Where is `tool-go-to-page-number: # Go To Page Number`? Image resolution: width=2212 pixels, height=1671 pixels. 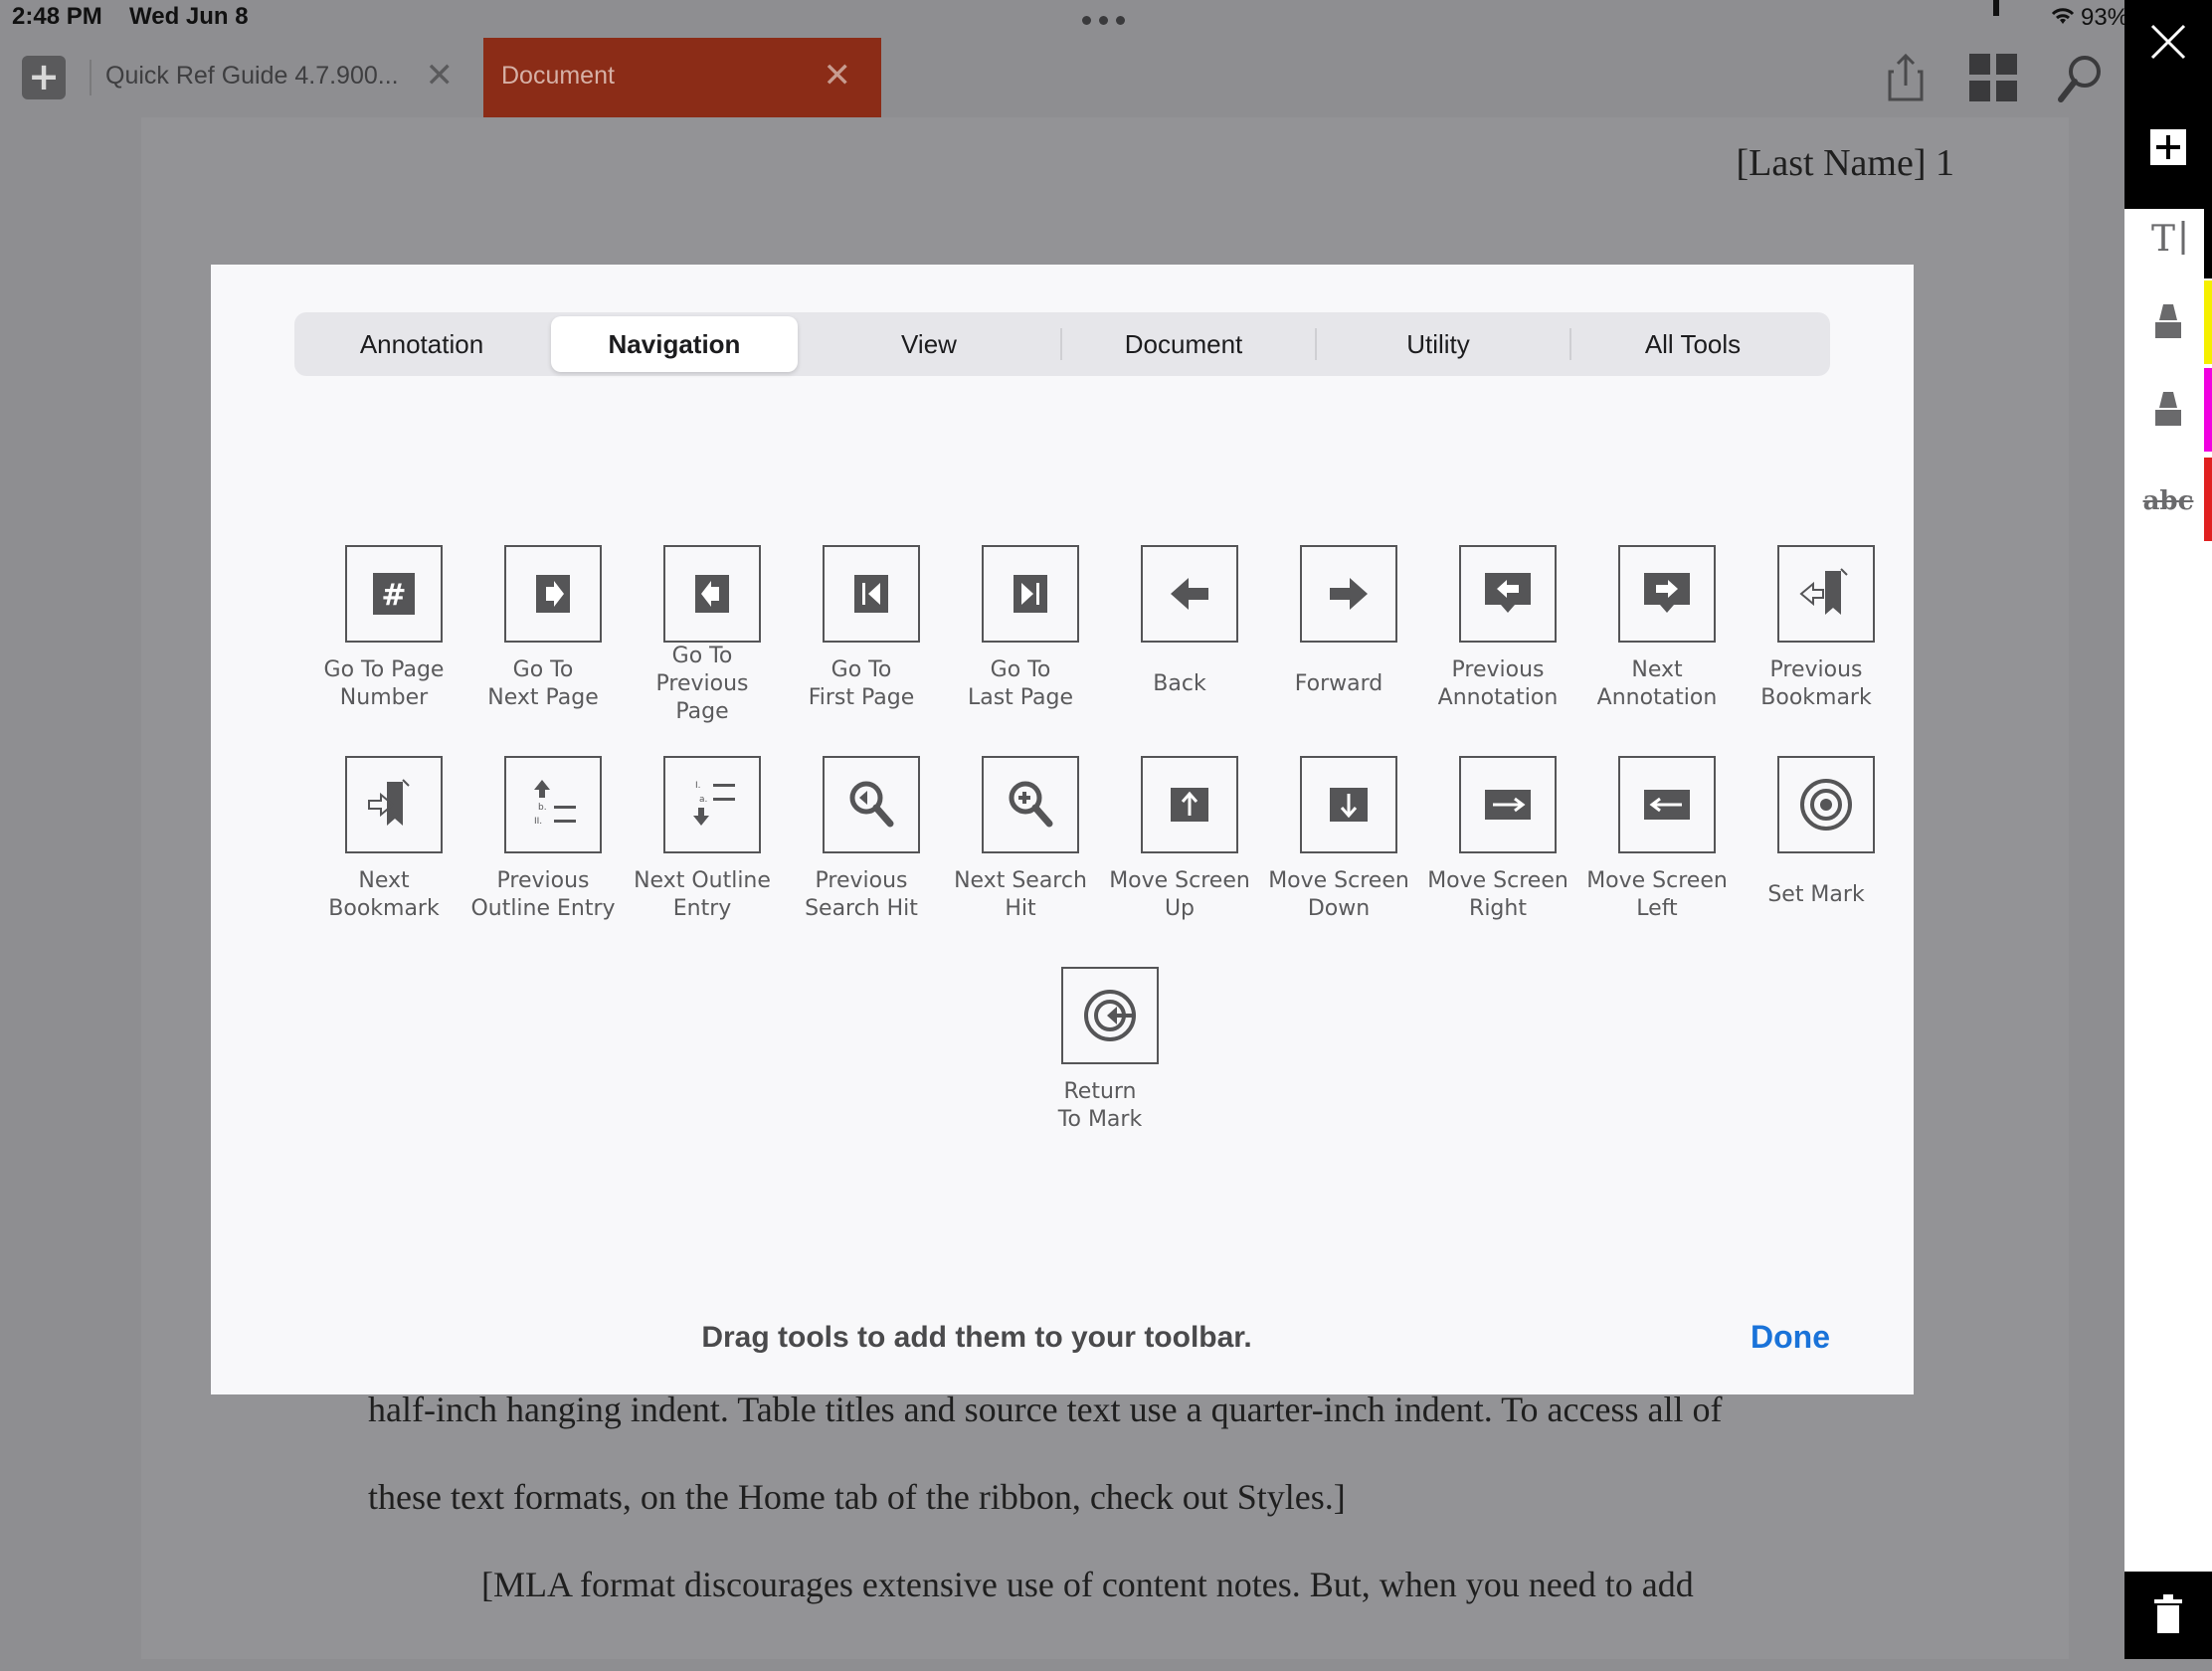
tool-go-to-page-number: # Go To Page Number is located at coordinates (383, 649).